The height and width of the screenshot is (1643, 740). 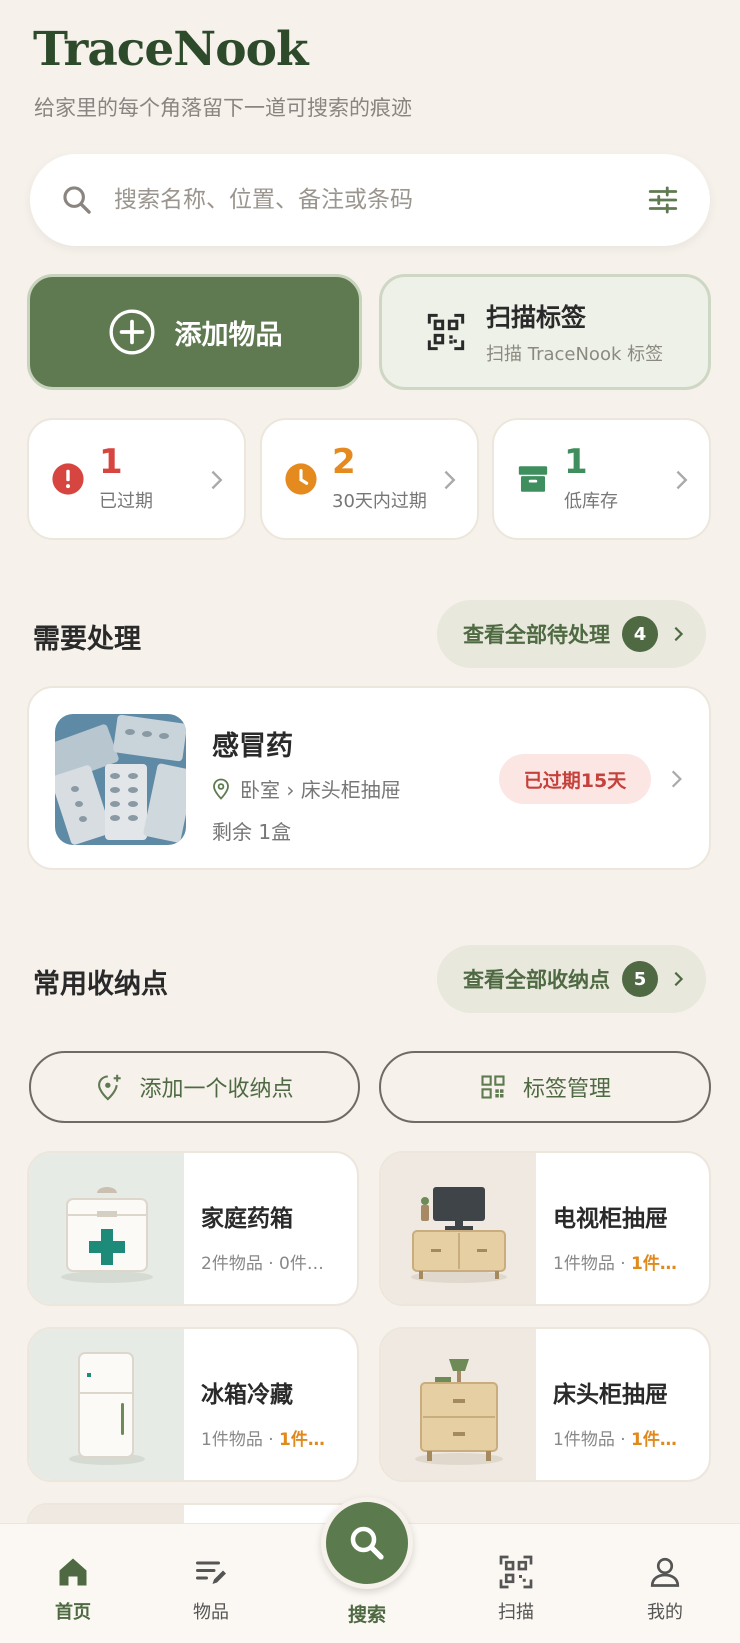 I want to click on search-bar, so click(x=370, y=200).